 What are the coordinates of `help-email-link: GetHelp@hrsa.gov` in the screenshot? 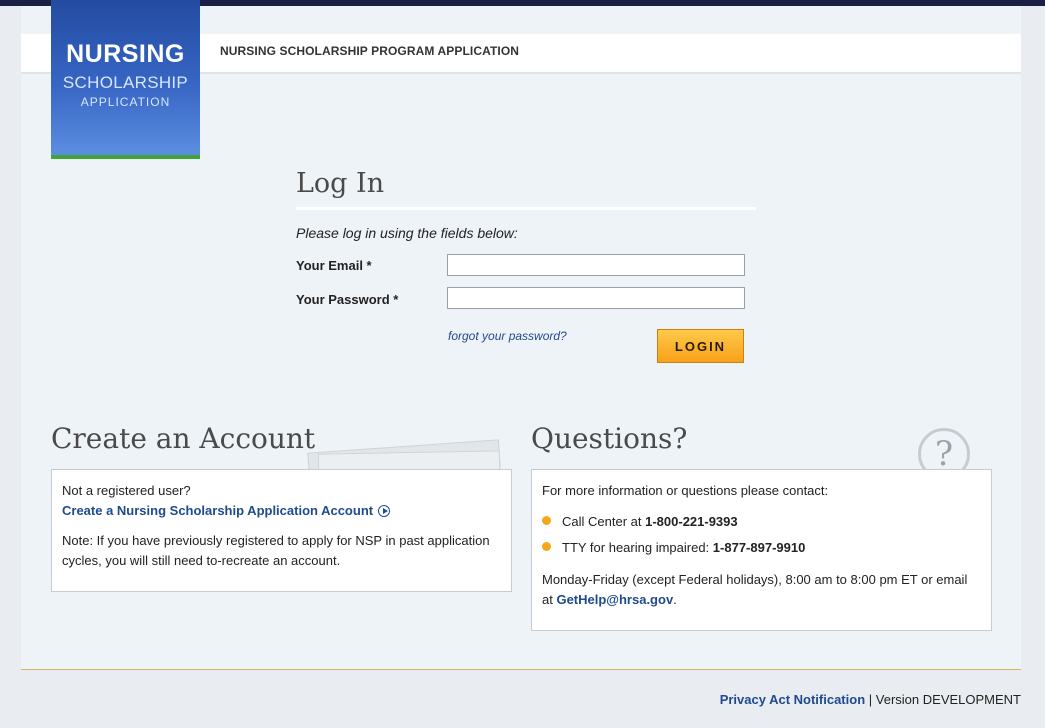 It's located at (614, 599).